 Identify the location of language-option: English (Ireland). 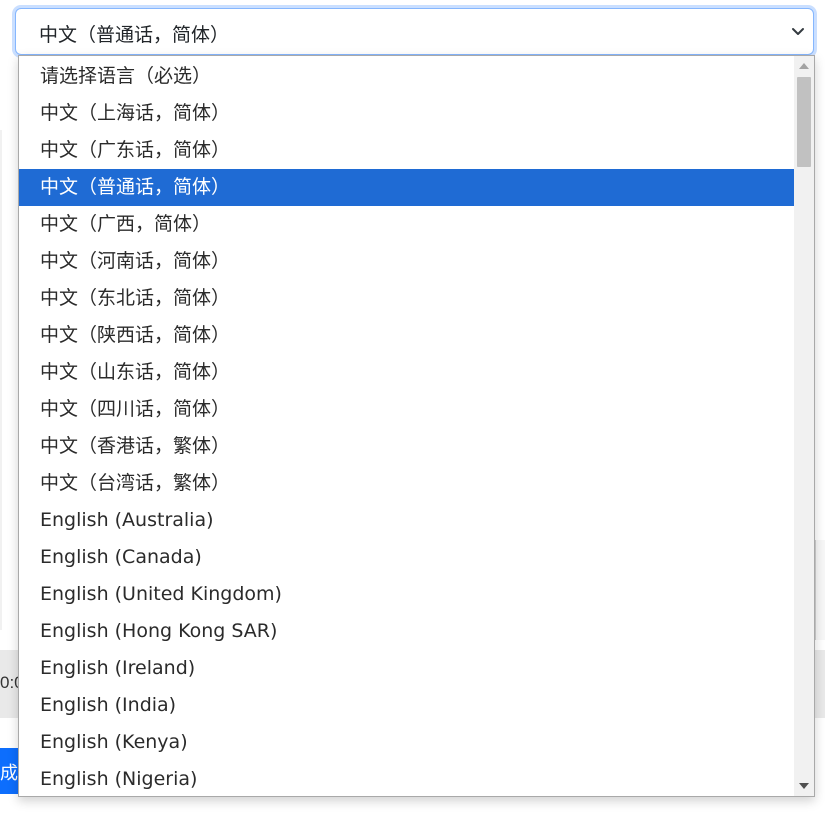
(406, 668).